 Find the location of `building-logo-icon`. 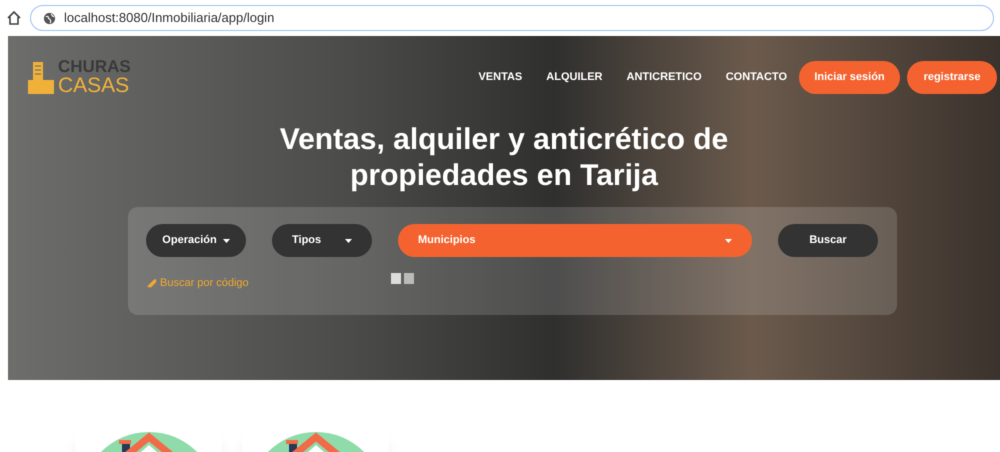

building-logo-icon is located at coordinates (41, 77).